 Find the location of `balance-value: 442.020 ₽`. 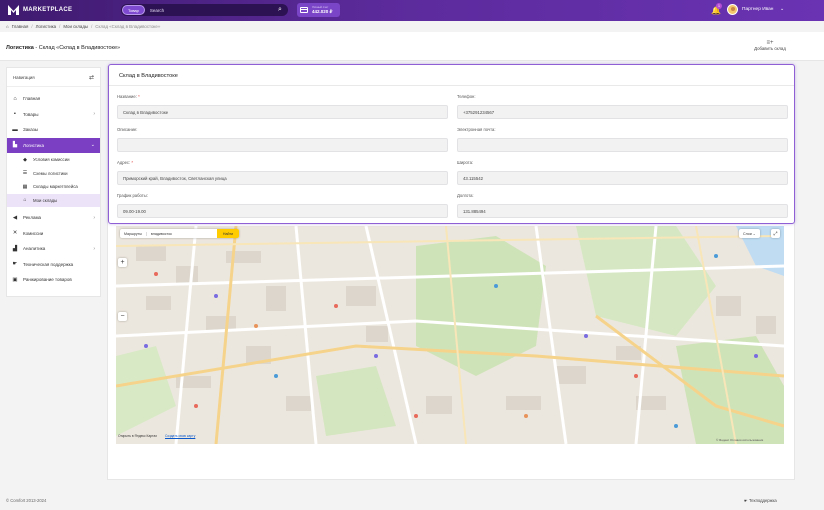

balance-value: 442.020 ₽ is located at coordinates (322, 11).